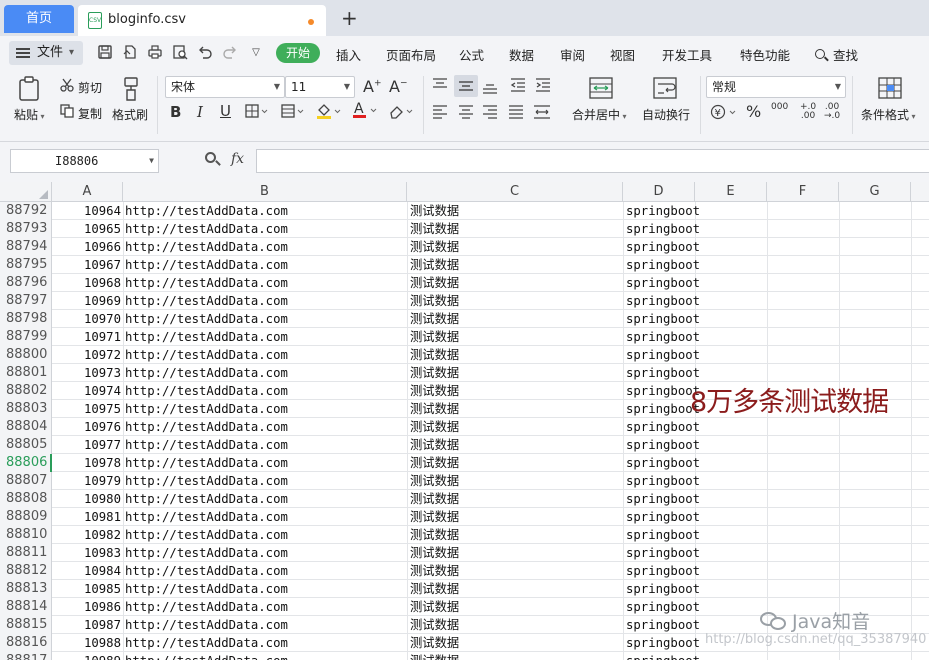 This screenshot has width=929, height=660. Describe the element at coordinates (572, 54) in the screenshot. I see `menu-review: 审阅` at that location.